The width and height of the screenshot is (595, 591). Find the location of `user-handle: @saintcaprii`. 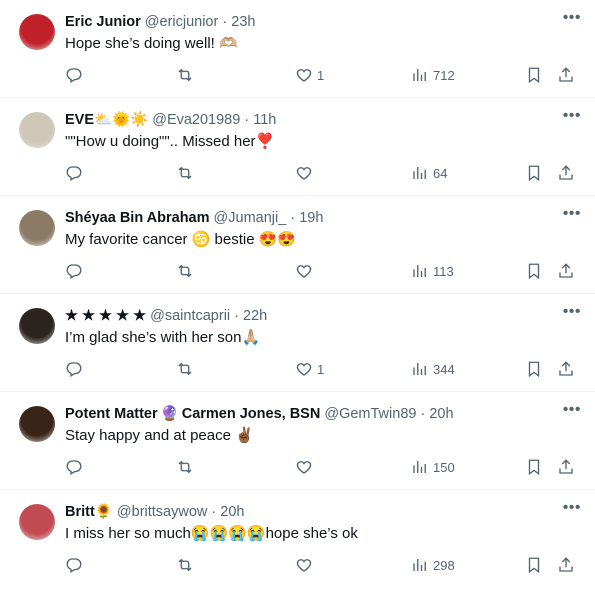

user-handle: @saintcaprii is located at coordinates (190, 316).